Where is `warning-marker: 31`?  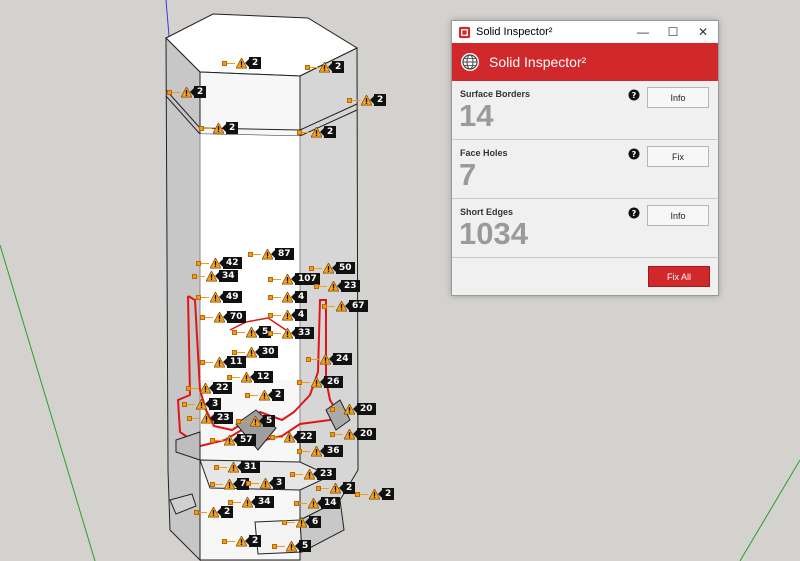
warning-marker: 31 is located at coordinates (237, 467).